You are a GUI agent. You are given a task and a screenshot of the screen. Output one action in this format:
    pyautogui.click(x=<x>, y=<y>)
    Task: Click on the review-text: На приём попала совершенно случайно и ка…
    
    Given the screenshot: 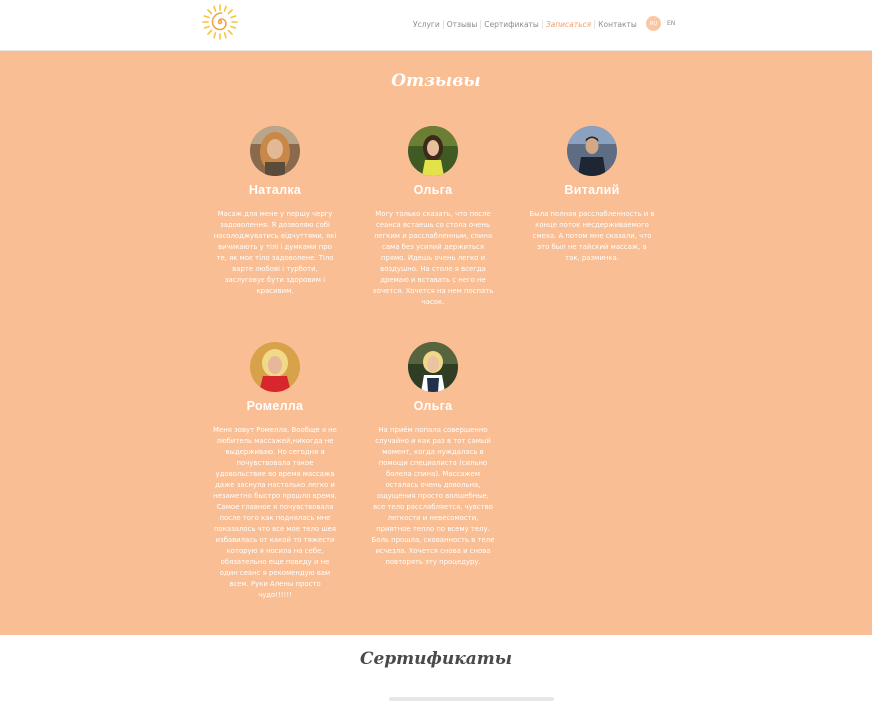 What is the action you would take?
    pyautogui.click(x=433, y=496)
    